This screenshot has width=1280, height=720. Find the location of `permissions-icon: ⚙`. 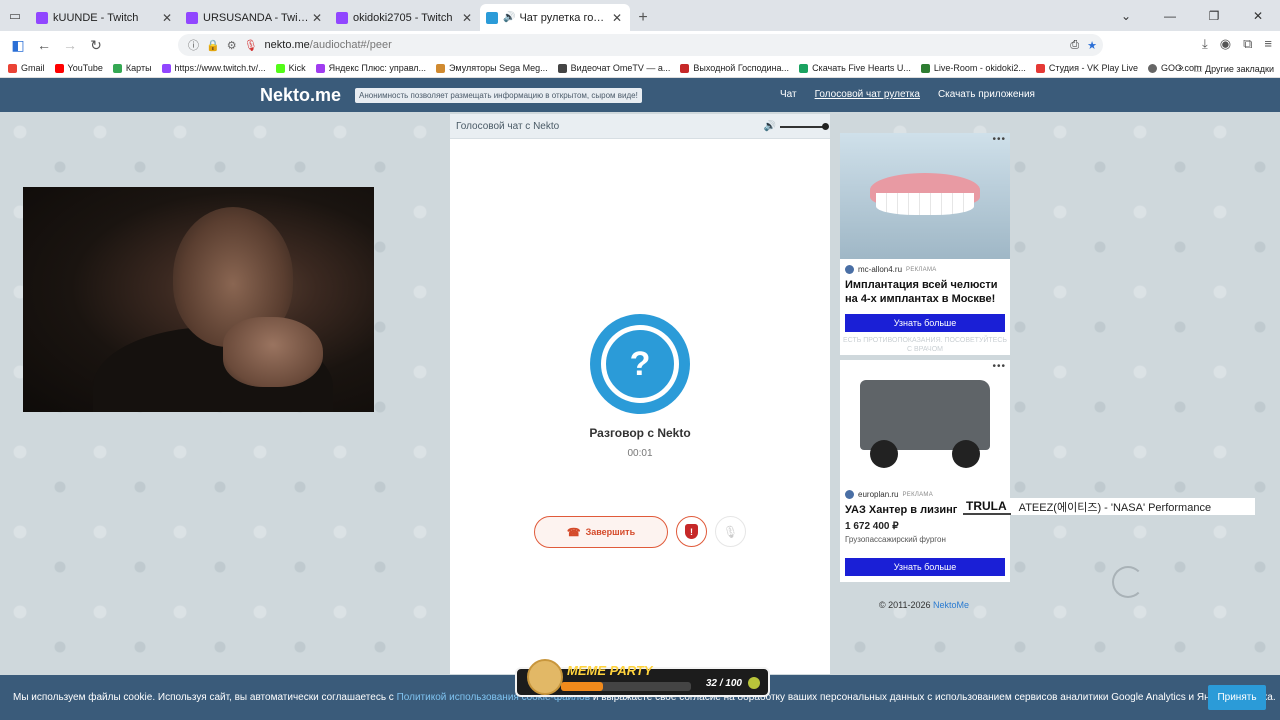

permissions-icon: ⚙ is located at coordinates (232, 45).